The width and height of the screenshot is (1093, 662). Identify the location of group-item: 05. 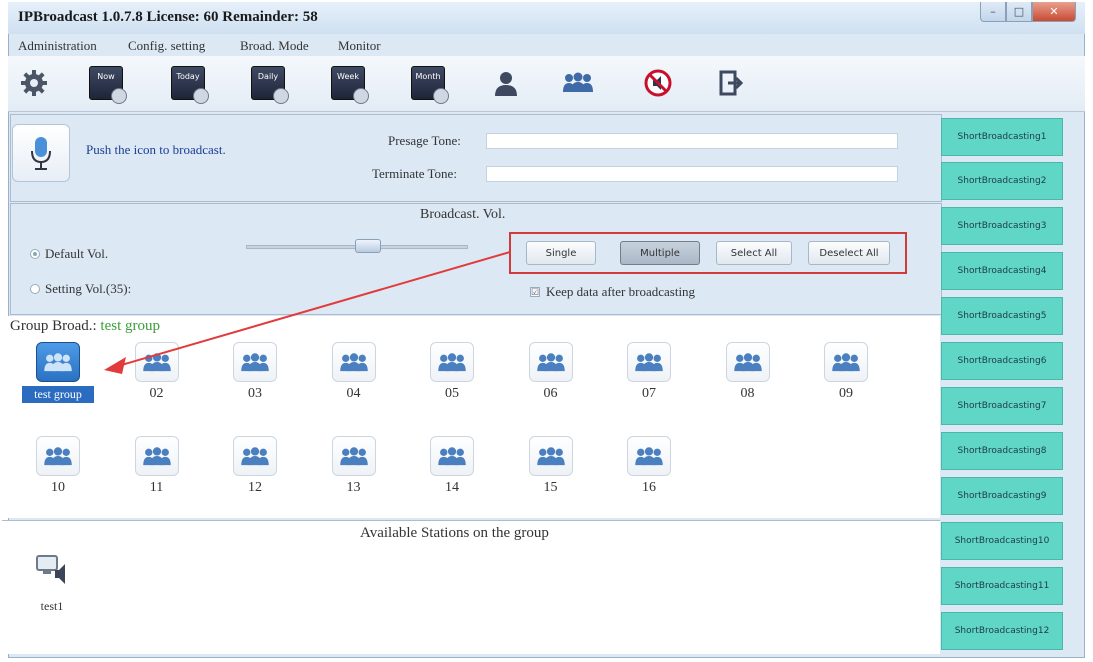
(452, 374).